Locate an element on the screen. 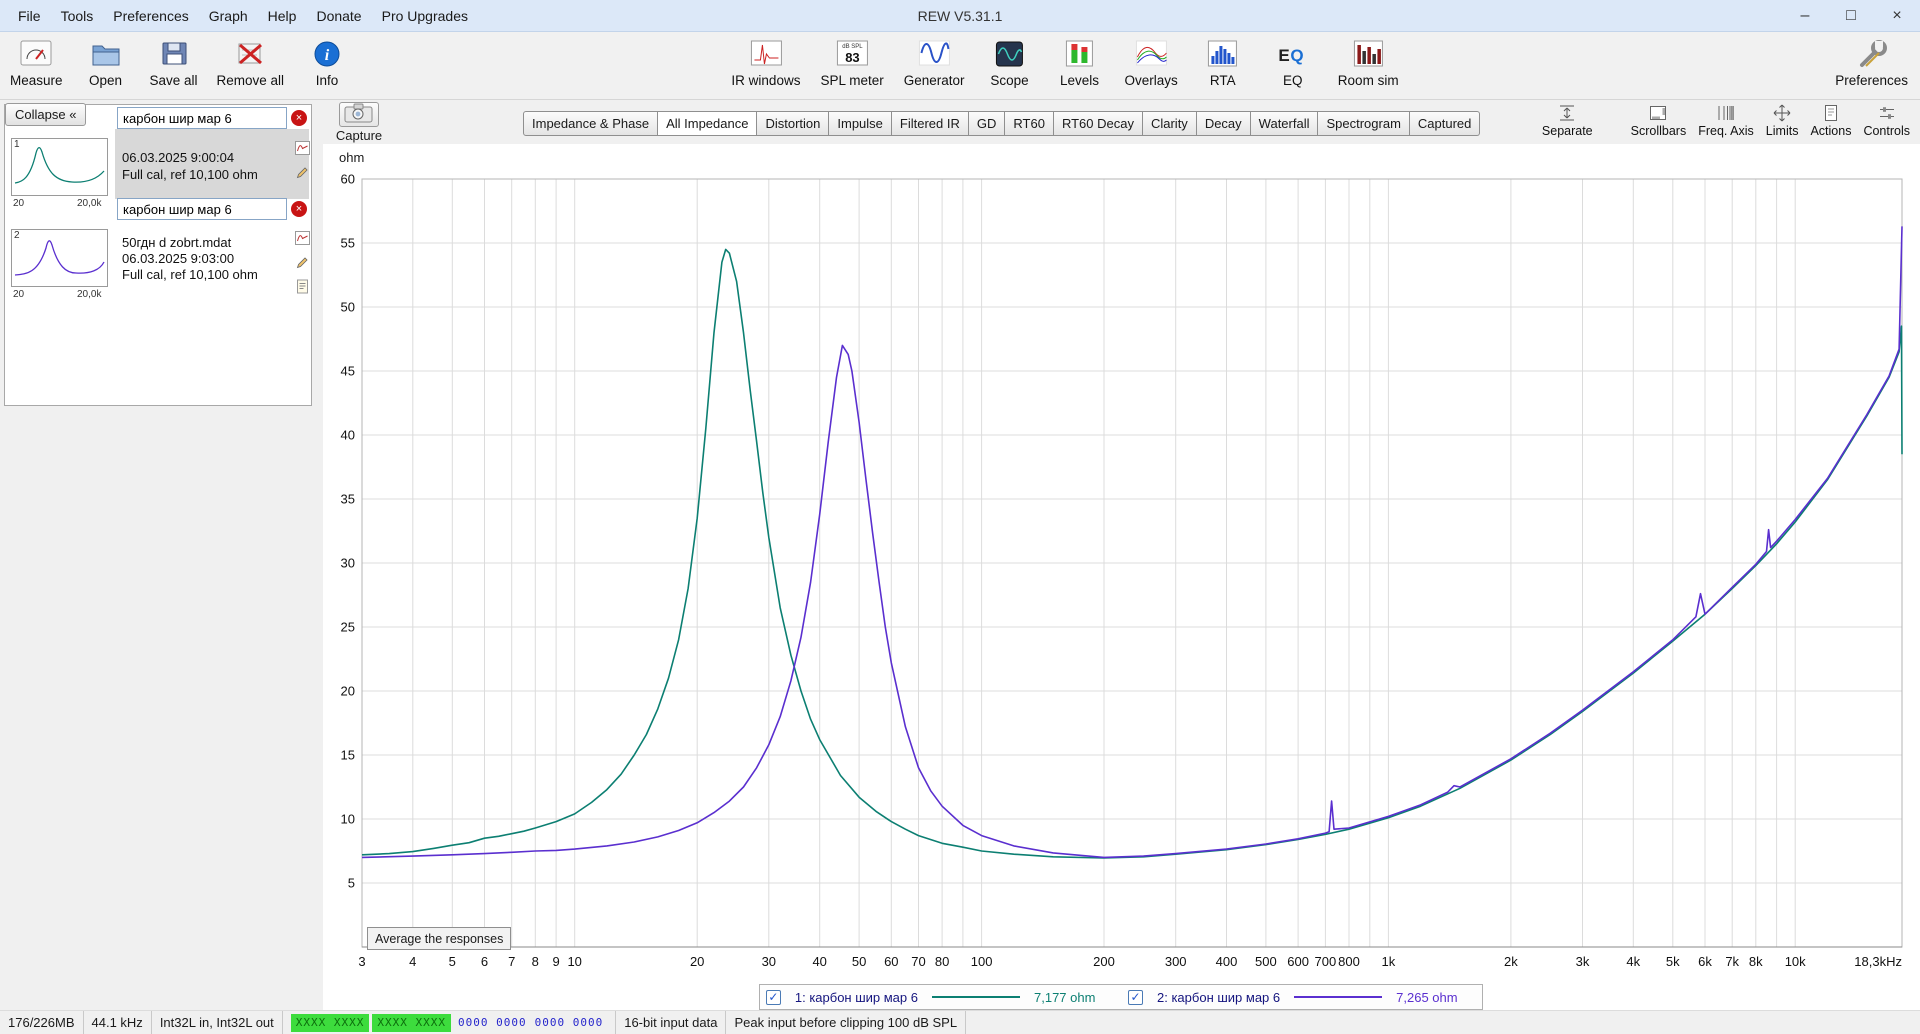 This screenshot has width=1920, height=1034. x-tick-label: 100 is located at coordinates (982, 961).